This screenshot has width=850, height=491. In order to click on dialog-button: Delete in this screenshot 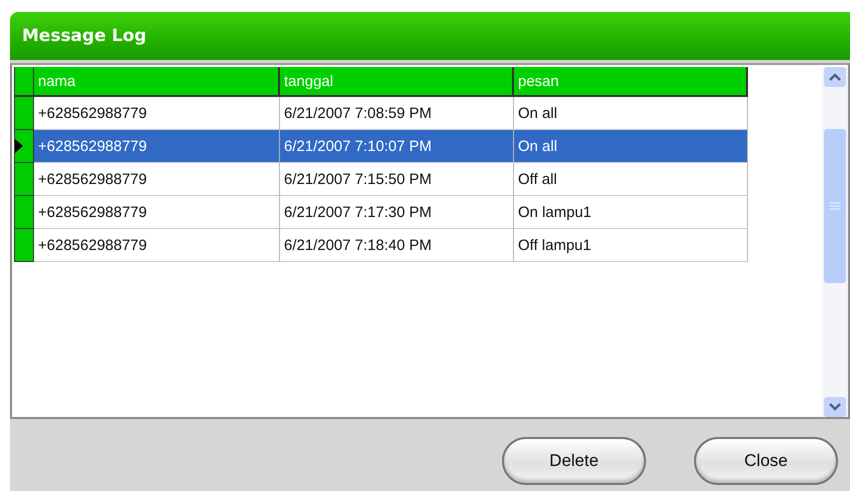, I will do `click(574, 461)`.